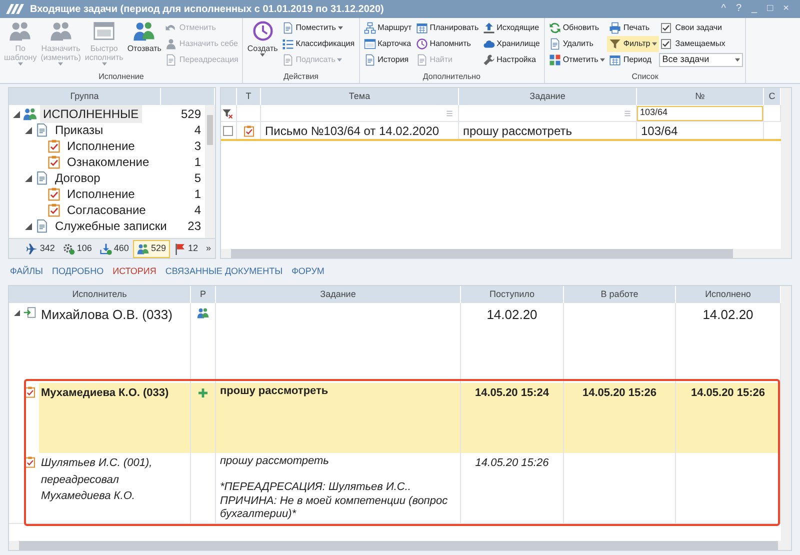 This screenshot has height=555, width=800. Describe the element at coordinates (447, 44) in the screenshot. I see `ribbon-button: Напомнить` at that location.